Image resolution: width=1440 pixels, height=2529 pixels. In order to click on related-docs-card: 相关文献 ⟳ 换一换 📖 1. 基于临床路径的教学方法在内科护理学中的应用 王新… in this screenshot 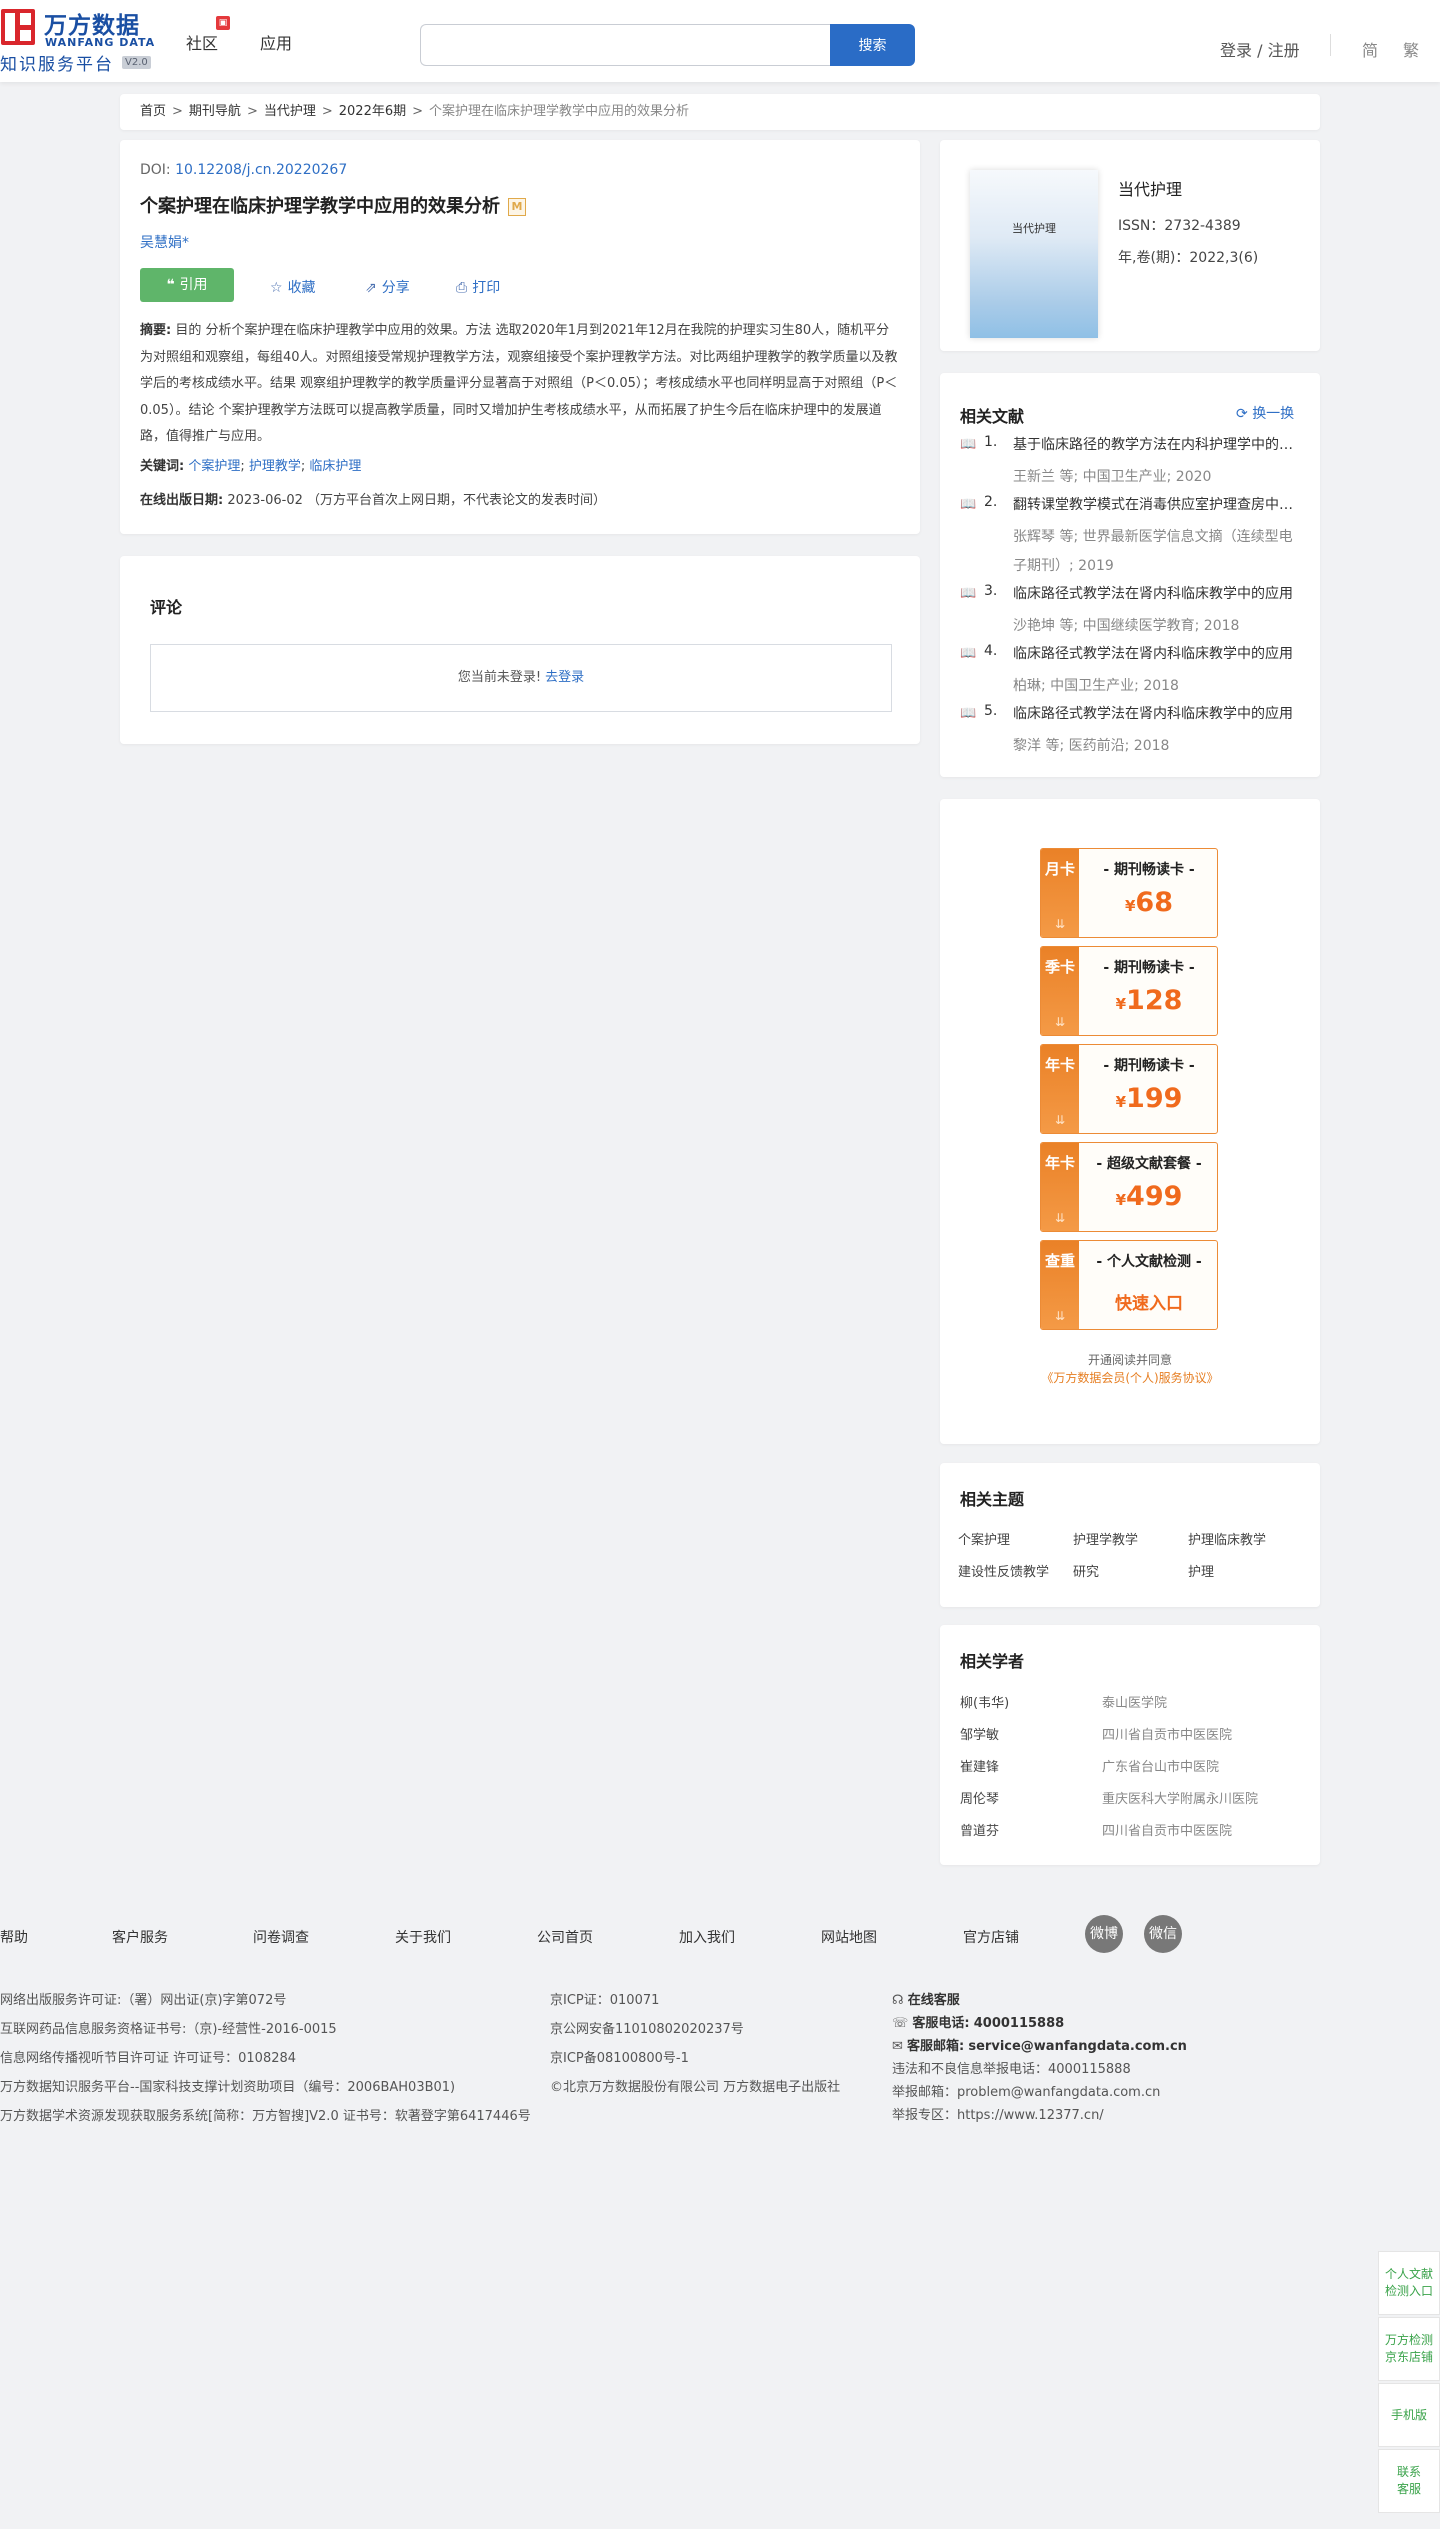, I will do `click(1130, 575)`.